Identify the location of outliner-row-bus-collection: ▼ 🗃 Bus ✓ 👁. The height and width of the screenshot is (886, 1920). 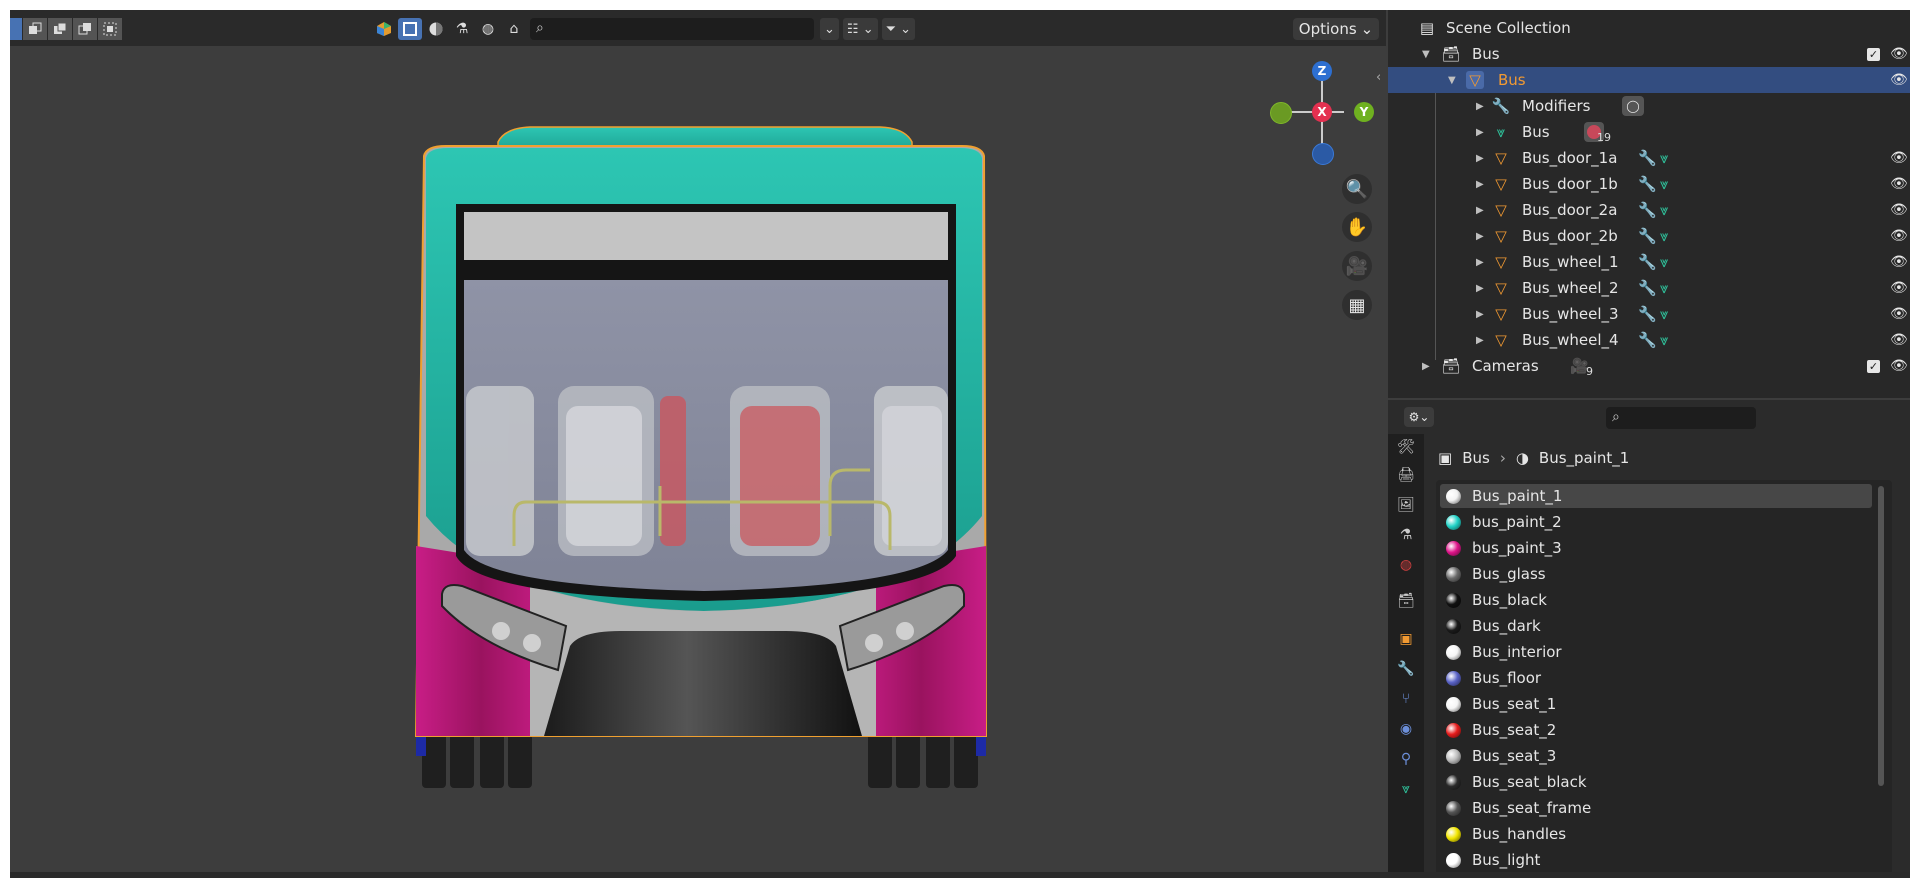
(1649, 54).